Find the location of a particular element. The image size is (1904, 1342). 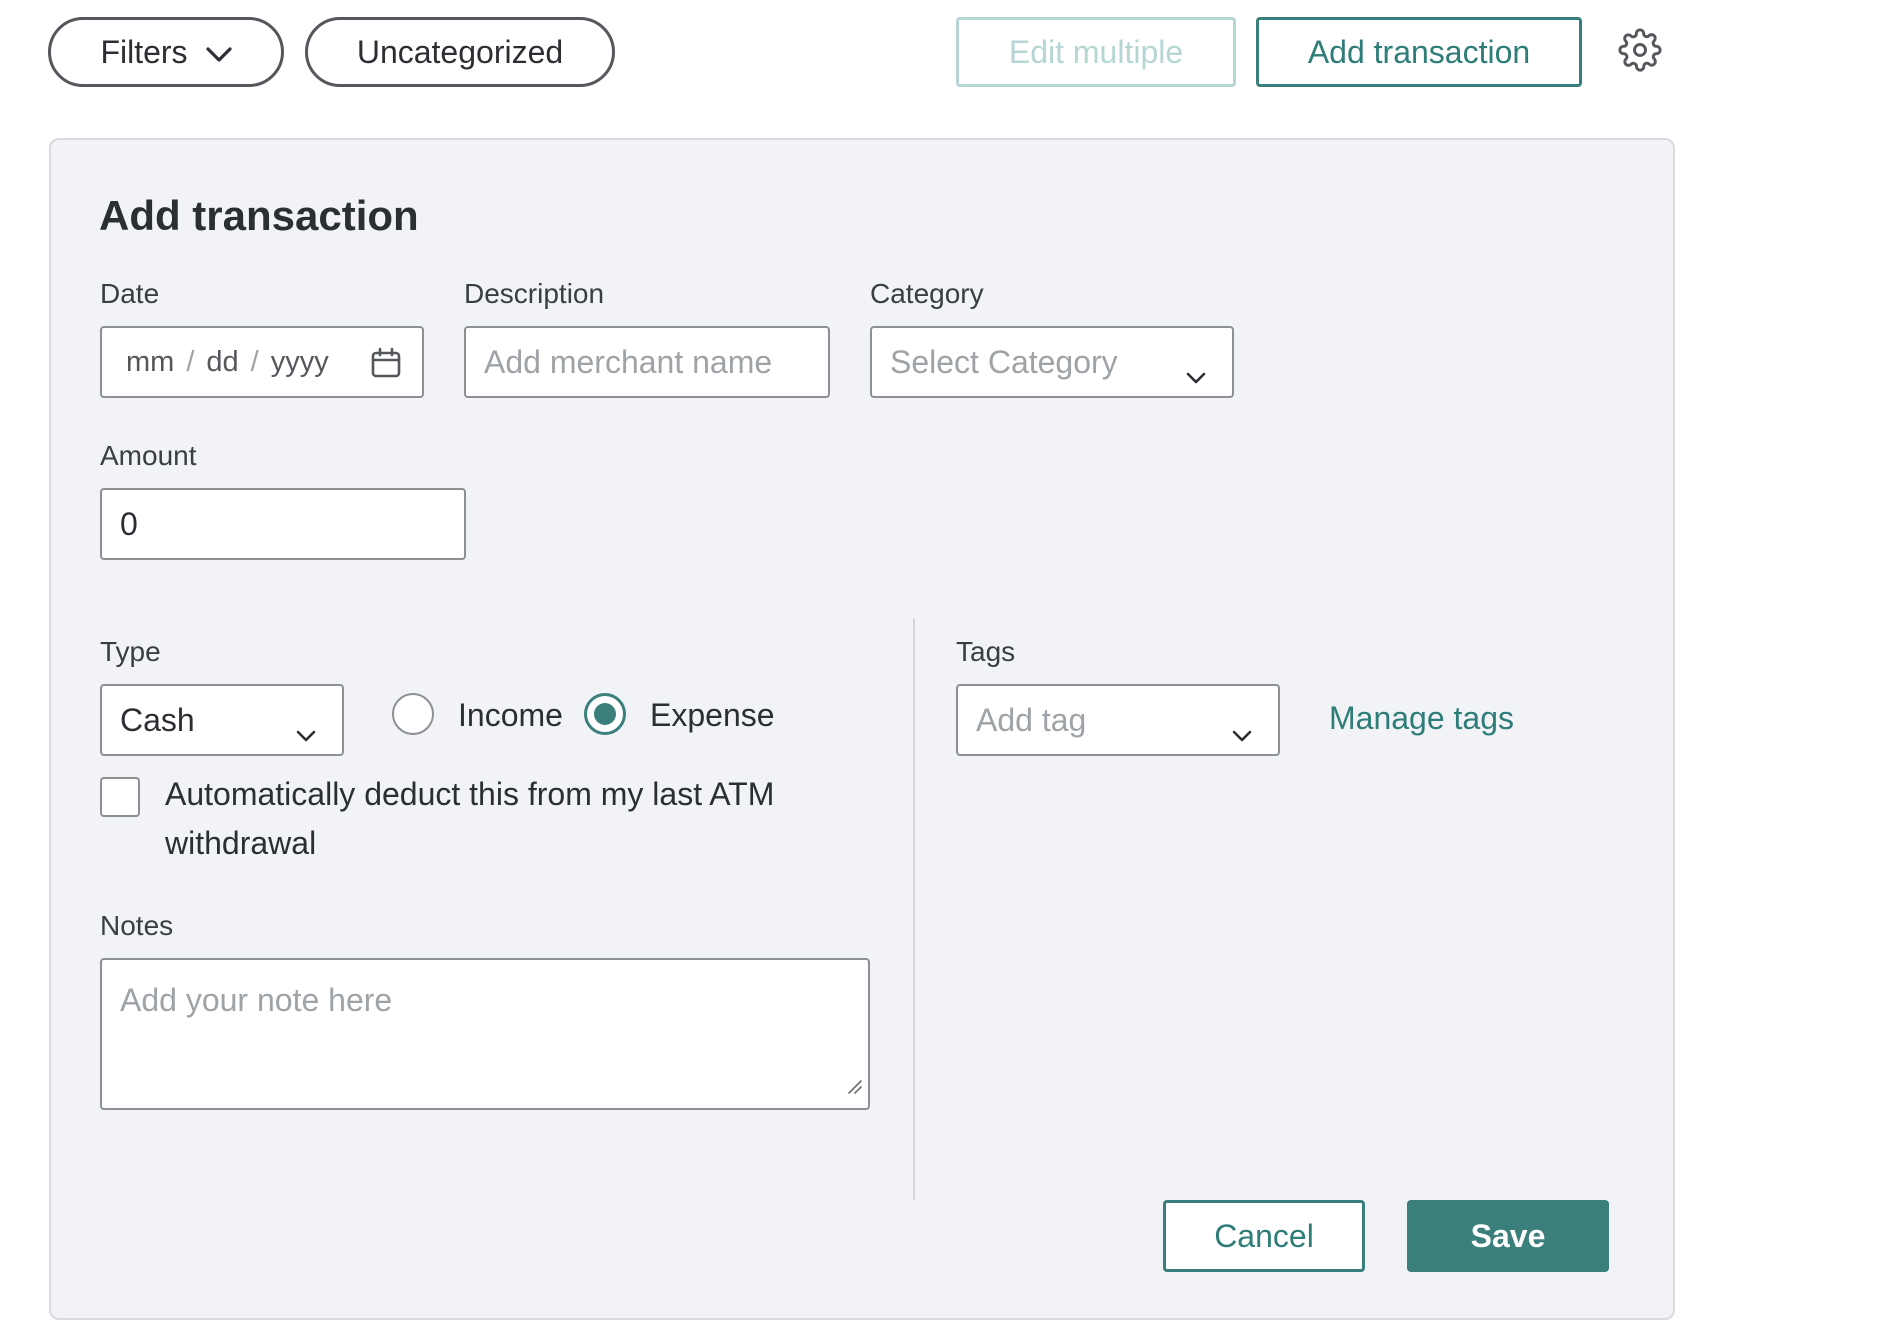

notes-label: Notes is located at coordinates (137, 925).